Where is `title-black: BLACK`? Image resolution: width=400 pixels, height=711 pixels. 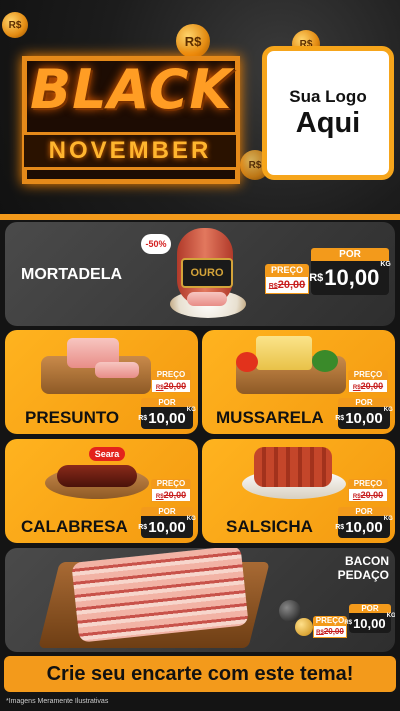
title-black: BLACK is located at coordinates (131, 89).